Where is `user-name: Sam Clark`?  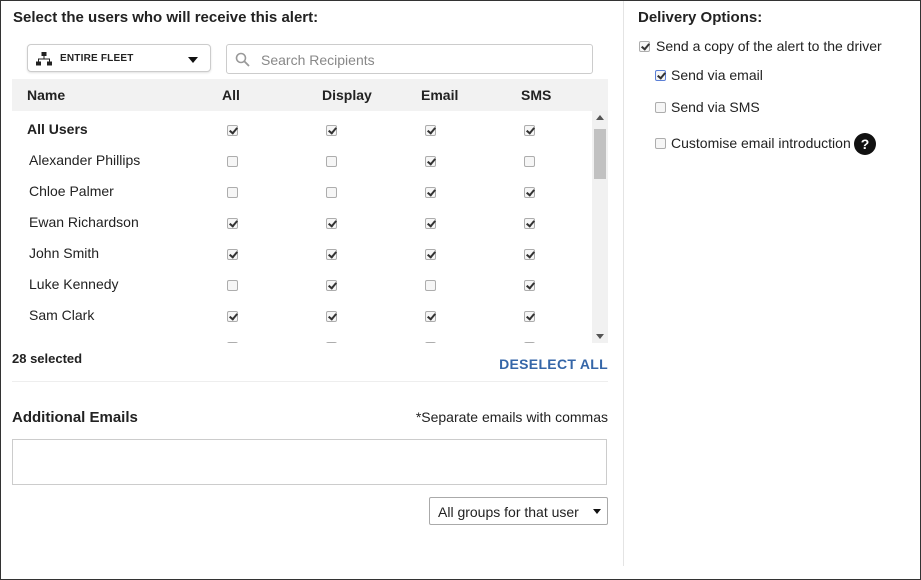
user-name: Sam Clark is located at coordinates (62, 315).